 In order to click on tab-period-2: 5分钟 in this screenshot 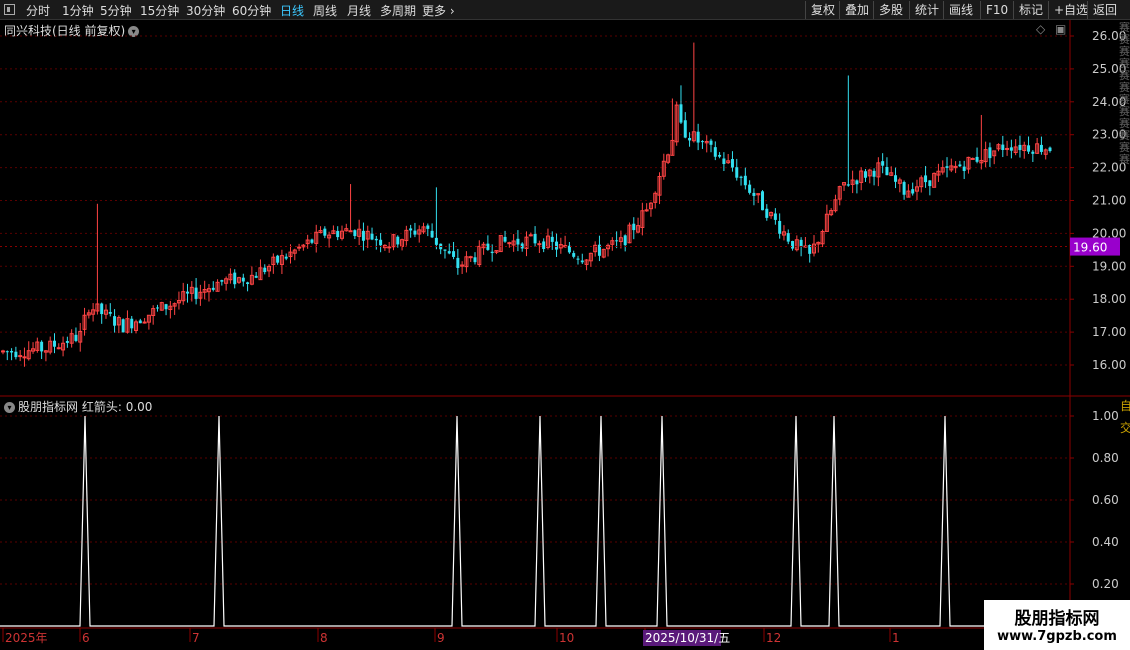, I will do `click(116, 10)`.